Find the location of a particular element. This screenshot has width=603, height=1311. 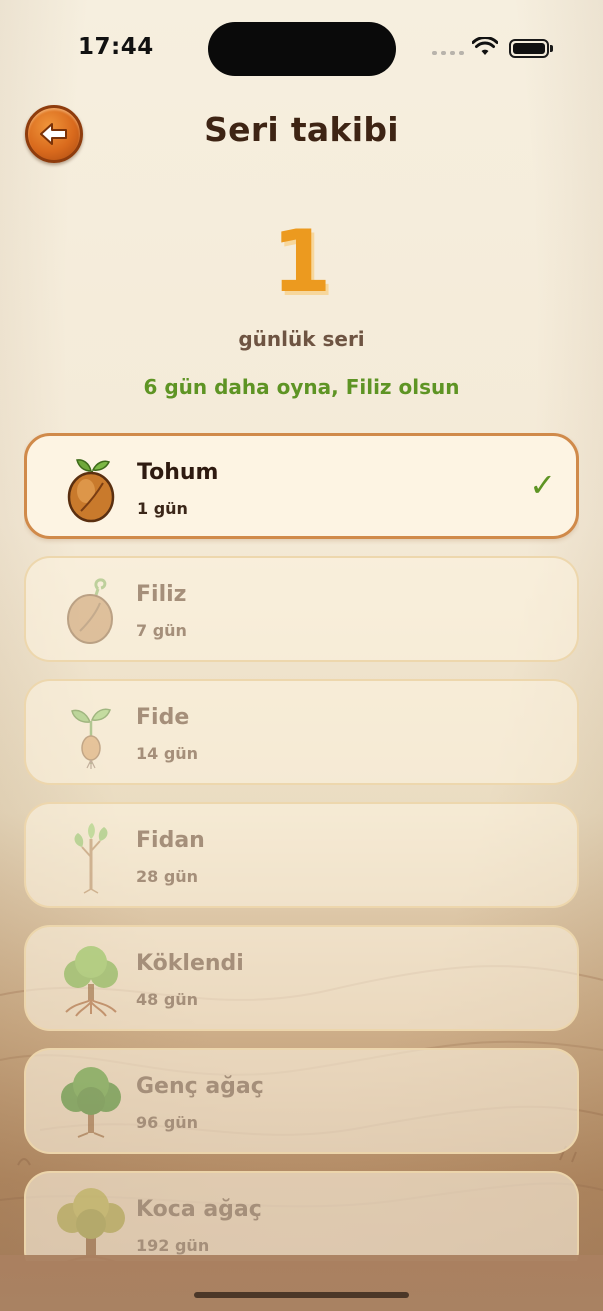

status-bar: 17:44 is located at coordinates (301, 48).